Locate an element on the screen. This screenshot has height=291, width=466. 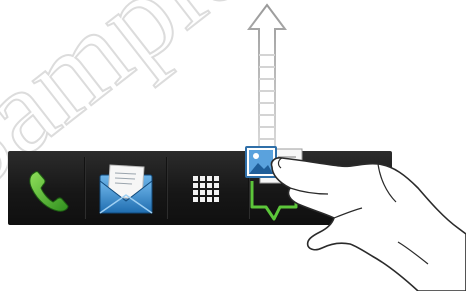
phone-icon is located at coordinates (49, 191).